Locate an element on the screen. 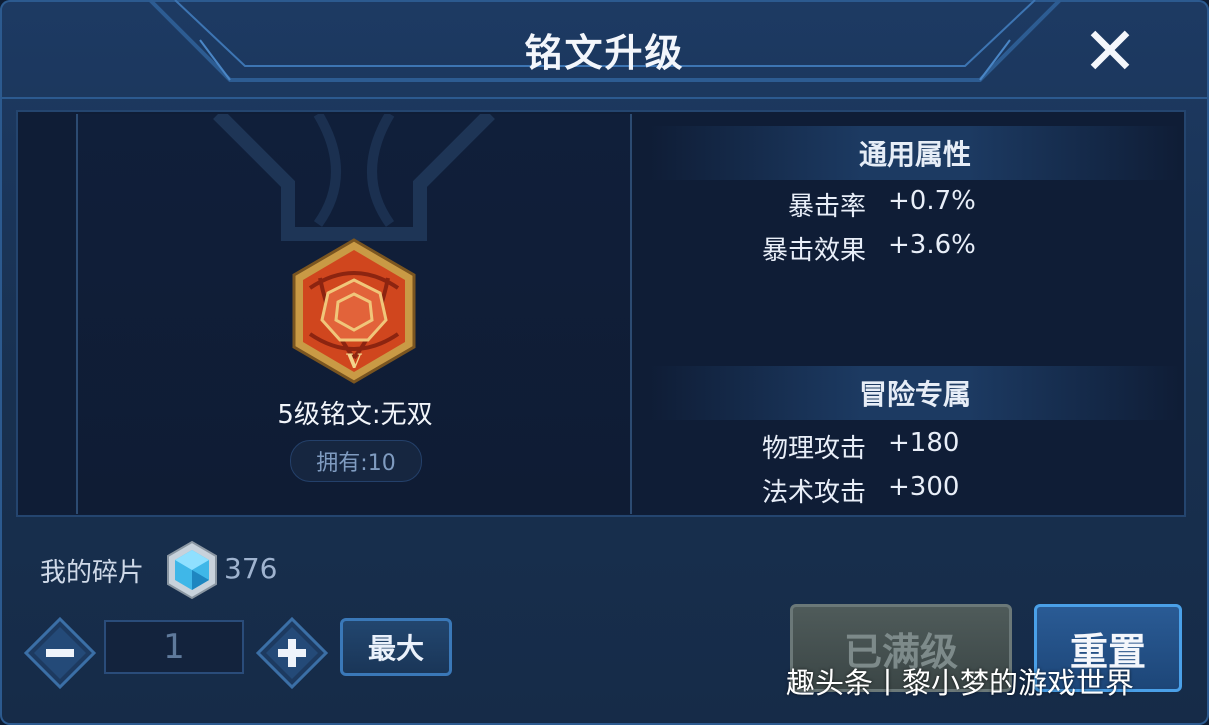 The height and width of the screenshot is (725, 1209). max-button: 最大 is located at coordinates (396, 647).